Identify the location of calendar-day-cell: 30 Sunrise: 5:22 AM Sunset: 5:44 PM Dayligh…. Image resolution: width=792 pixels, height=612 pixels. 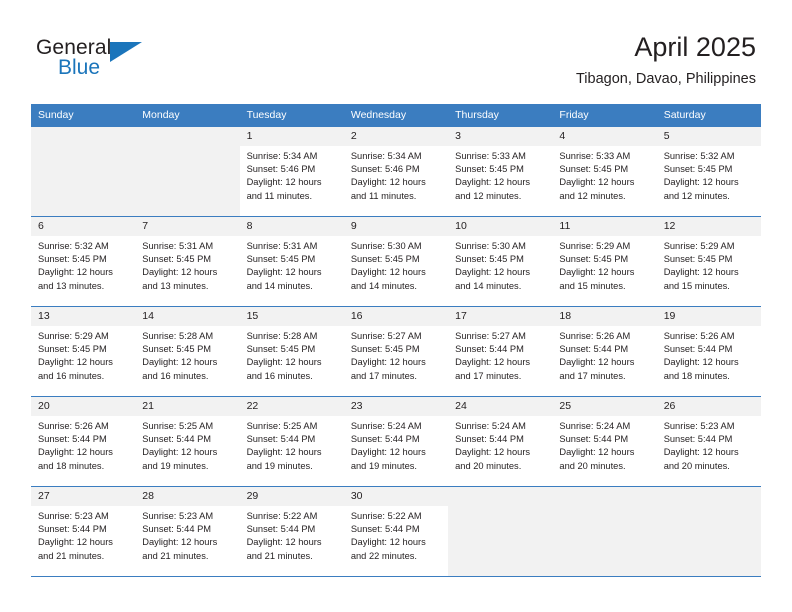
(396, 531).